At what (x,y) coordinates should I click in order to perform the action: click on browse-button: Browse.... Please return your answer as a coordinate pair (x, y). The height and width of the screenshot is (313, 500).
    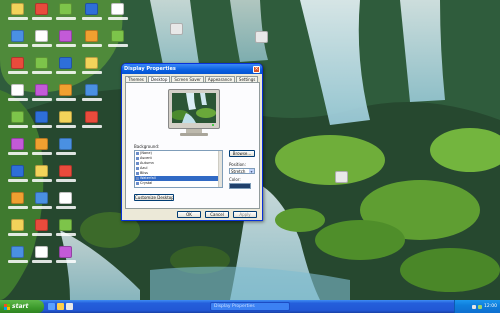
    Looking at the image, I should click on (242, 153).